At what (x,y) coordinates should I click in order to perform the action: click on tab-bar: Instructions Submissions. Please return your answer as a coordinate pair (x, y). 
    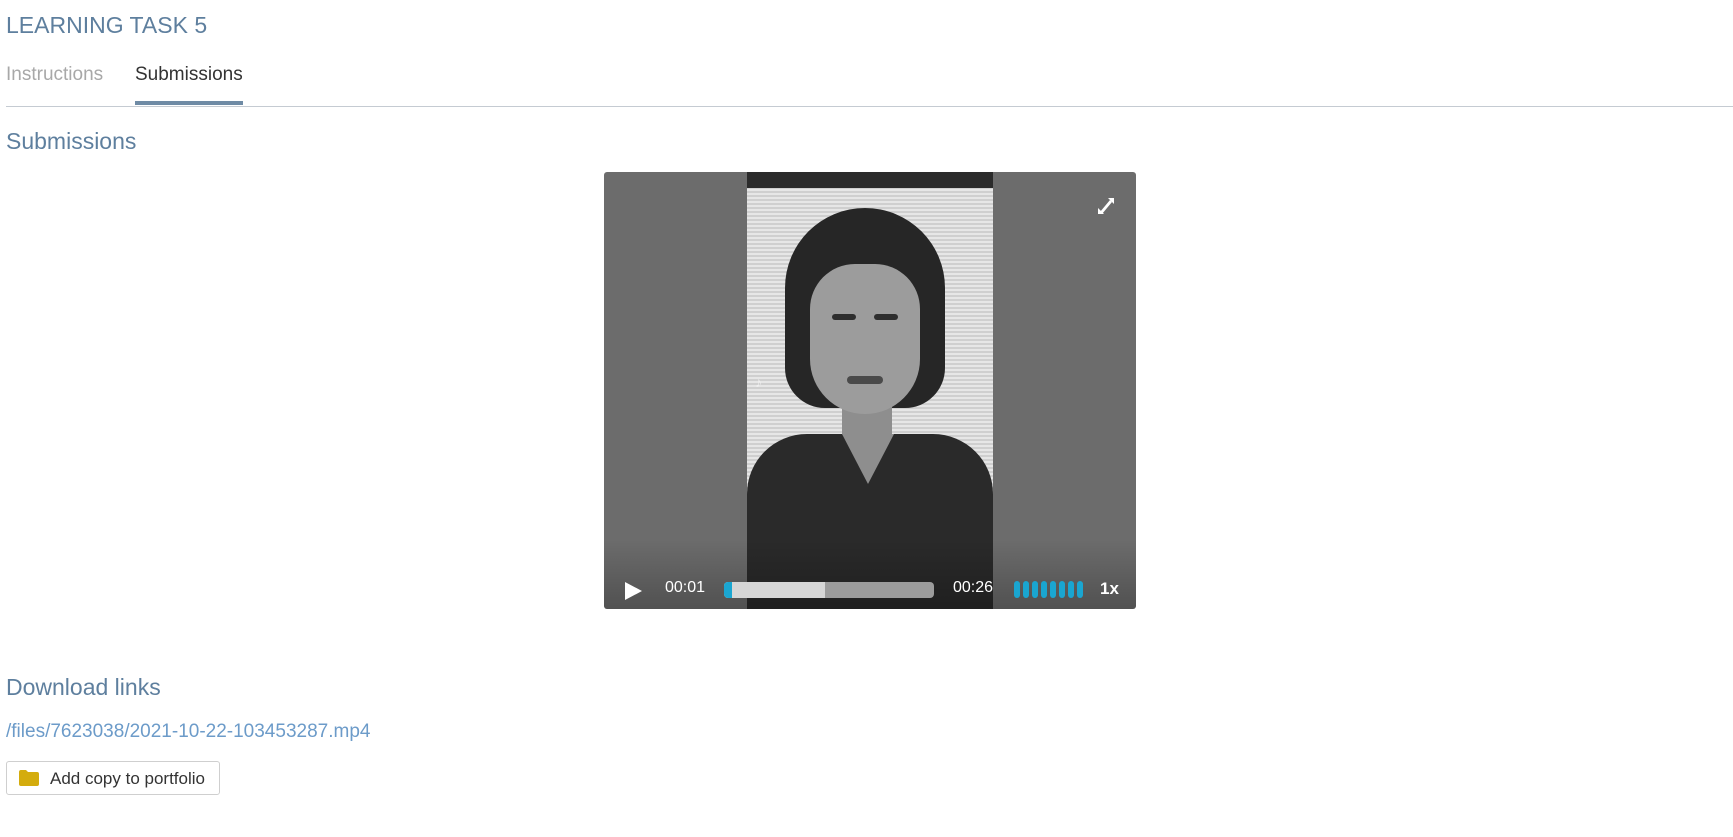
    Looking at the image, I should click on (869, 82).